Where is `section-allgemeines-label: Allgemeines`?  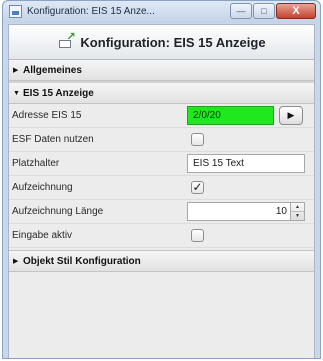 section-allgemeines-label: Allgemeines is located at coordinates (52, 70).